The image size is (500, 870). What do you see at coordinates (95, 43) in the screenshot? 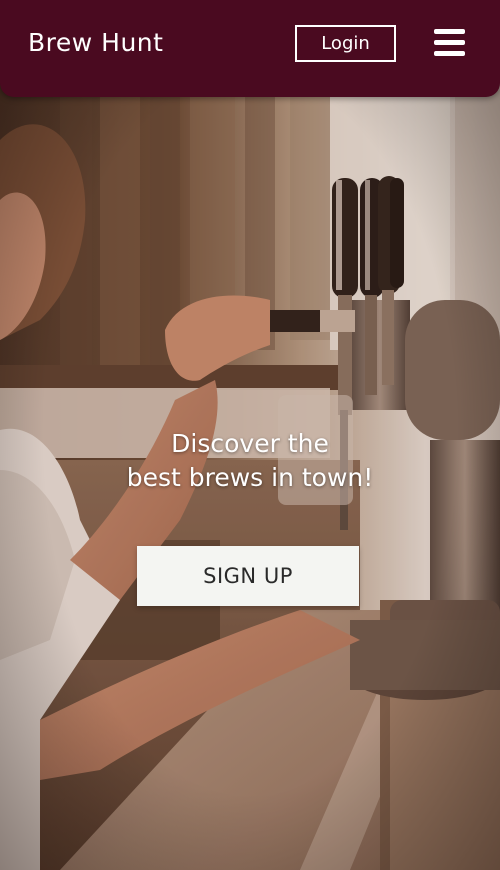
I see `brand-logo-text: Brew Hunt` at bounding box center [95, 43].